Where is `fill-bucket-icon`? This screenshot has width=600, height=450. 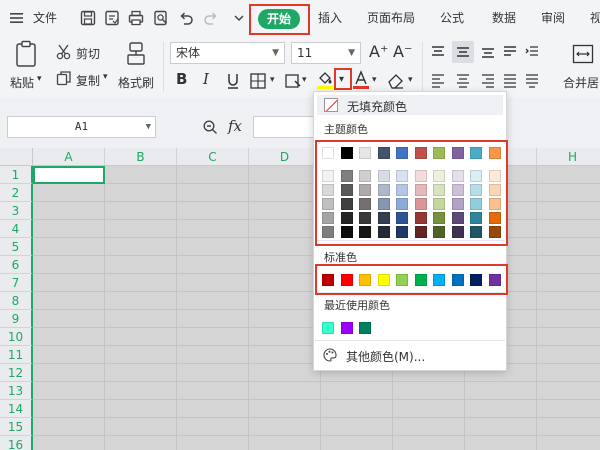 fill-bucket-icon is located at coordinates (325, 80).